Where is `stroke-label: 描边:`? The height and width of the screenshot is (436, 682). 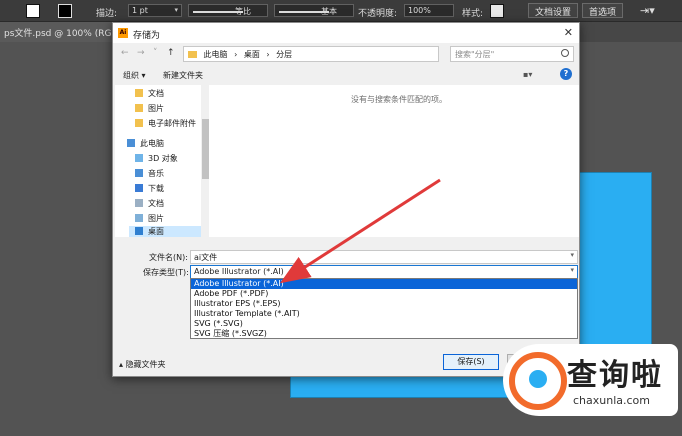
stroke-label: 描边: is located at coordinates (107, 14).